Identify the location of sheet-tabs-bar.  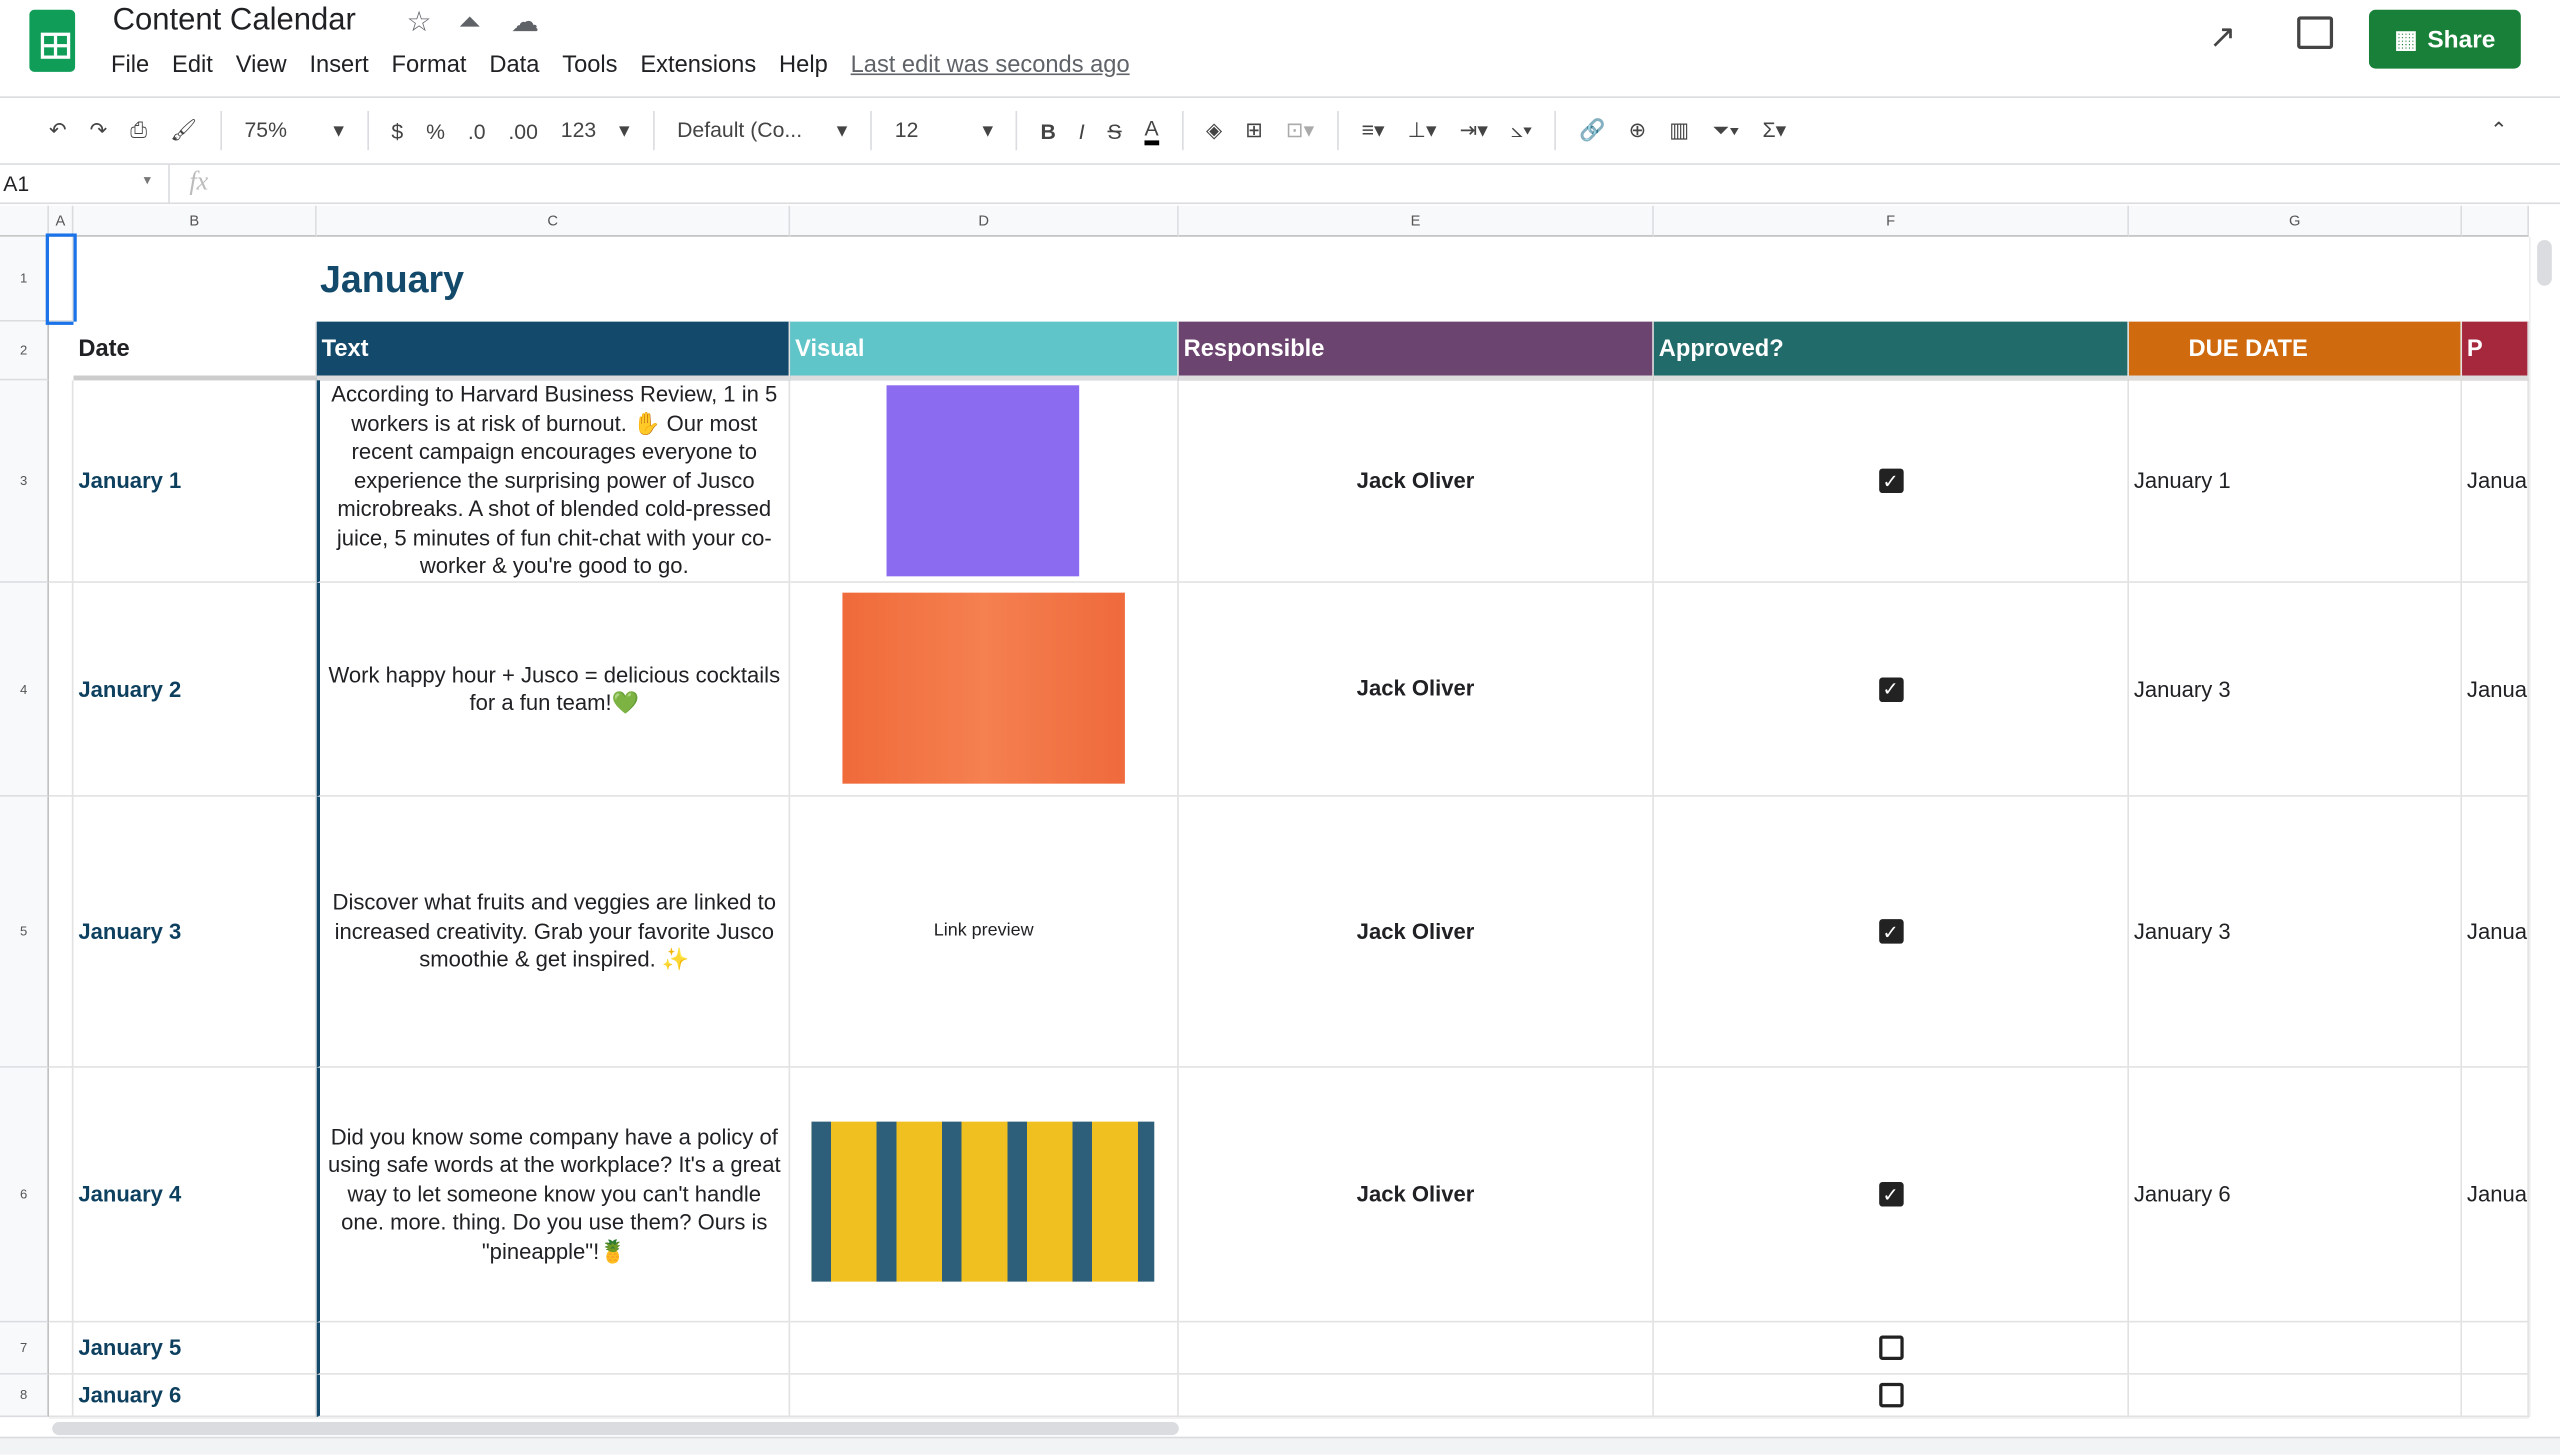
(1280, 1445).